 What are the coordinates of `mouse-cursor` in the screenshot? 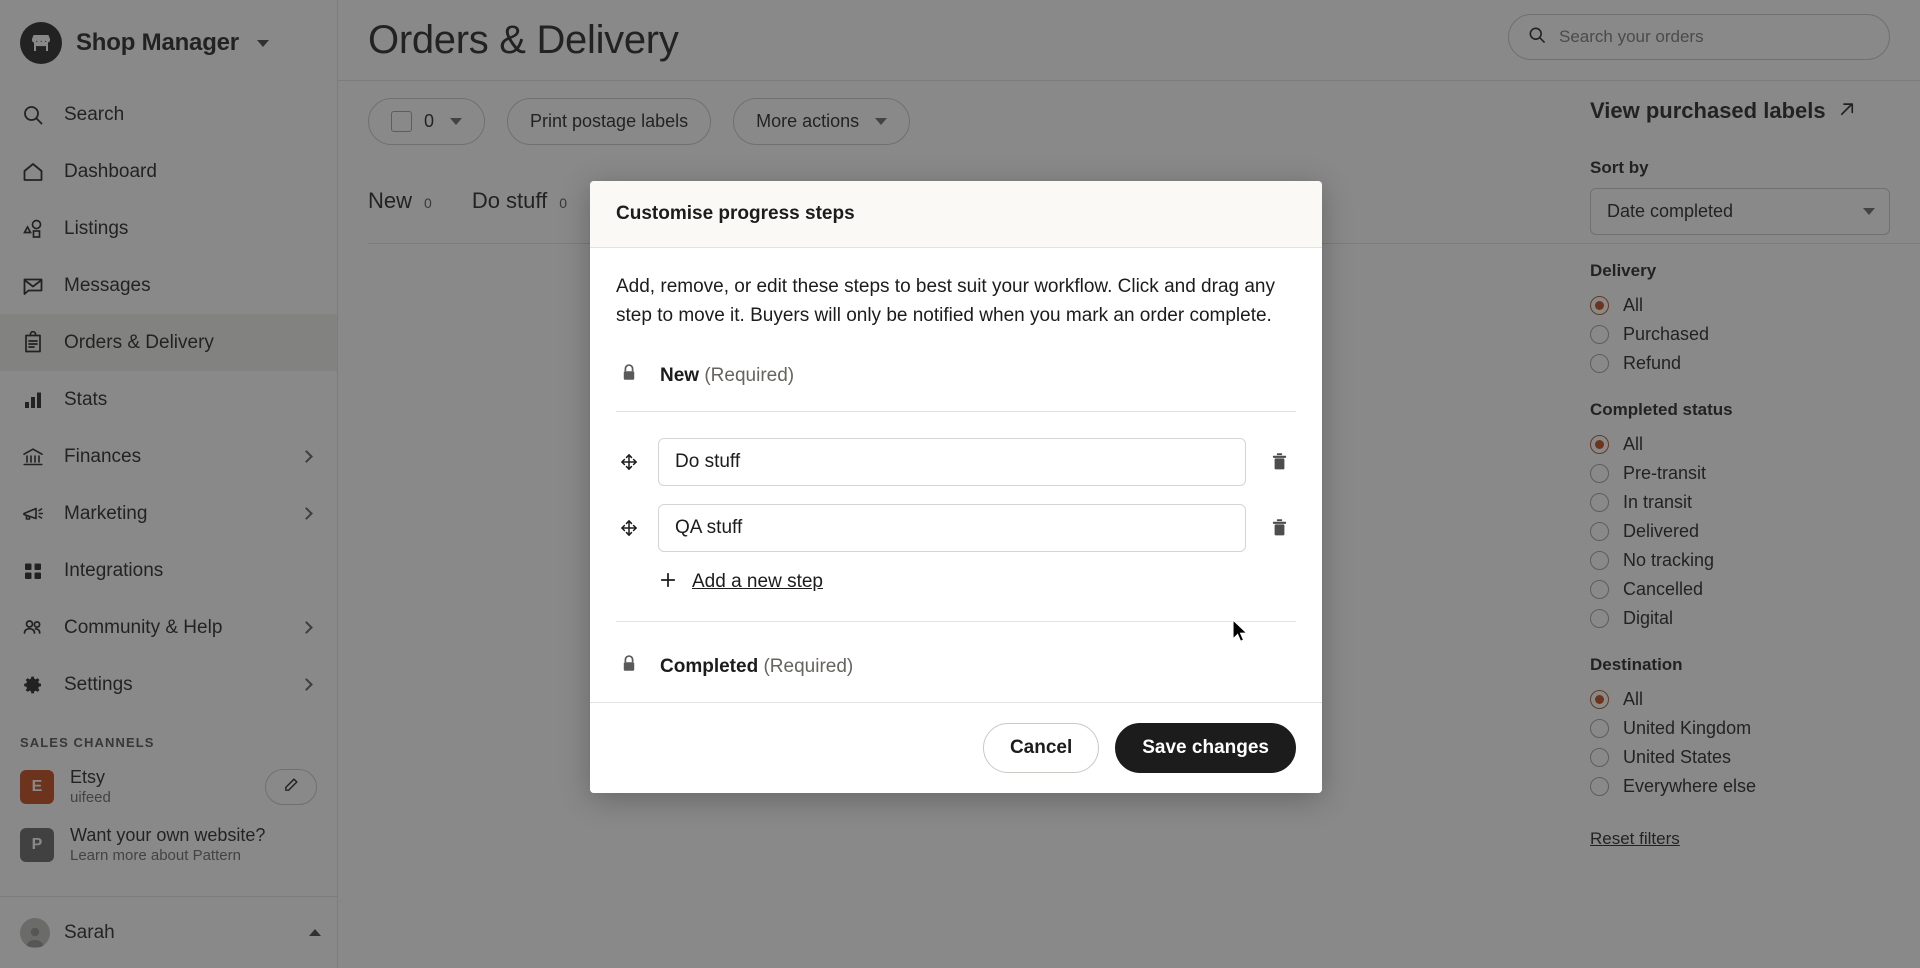 It's located at (1242, 634).